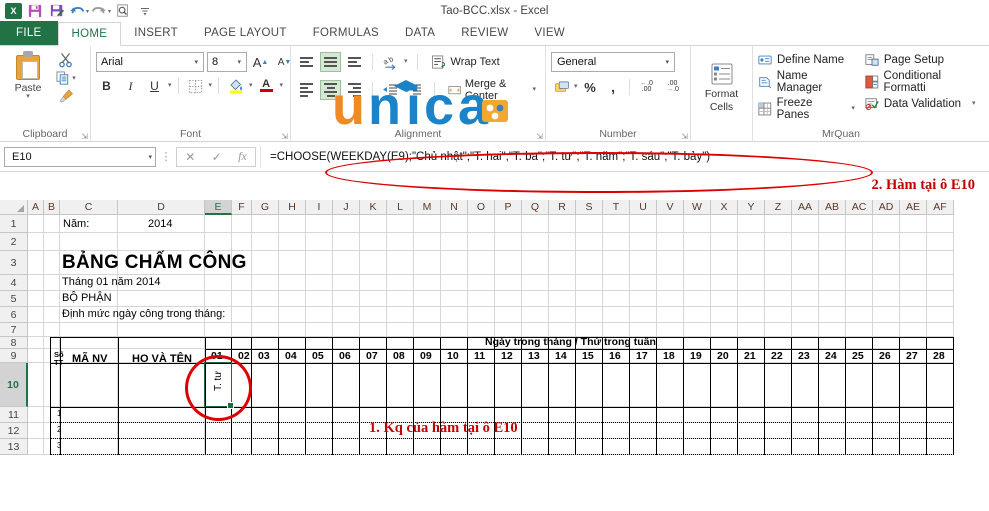  Describe the element at coordinates (35, 11) in the screenshot. I see `save-icon` at that location.